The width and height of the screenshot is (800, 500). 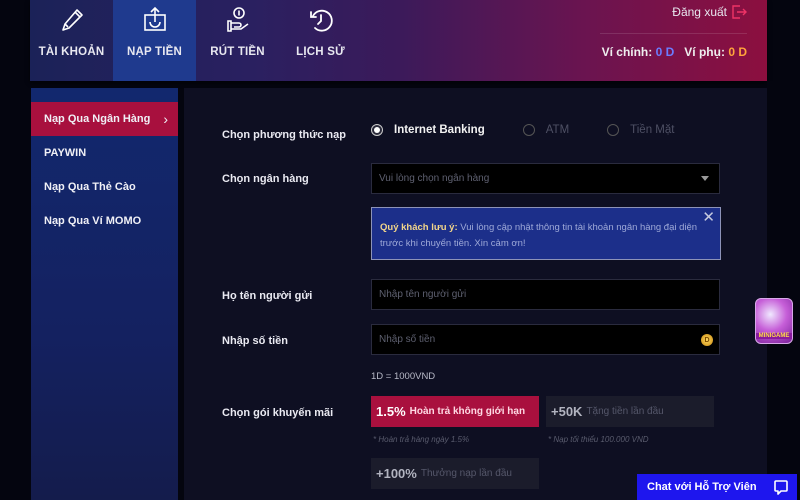 I want to click on sender-name-input, so click(x=529, y=294).